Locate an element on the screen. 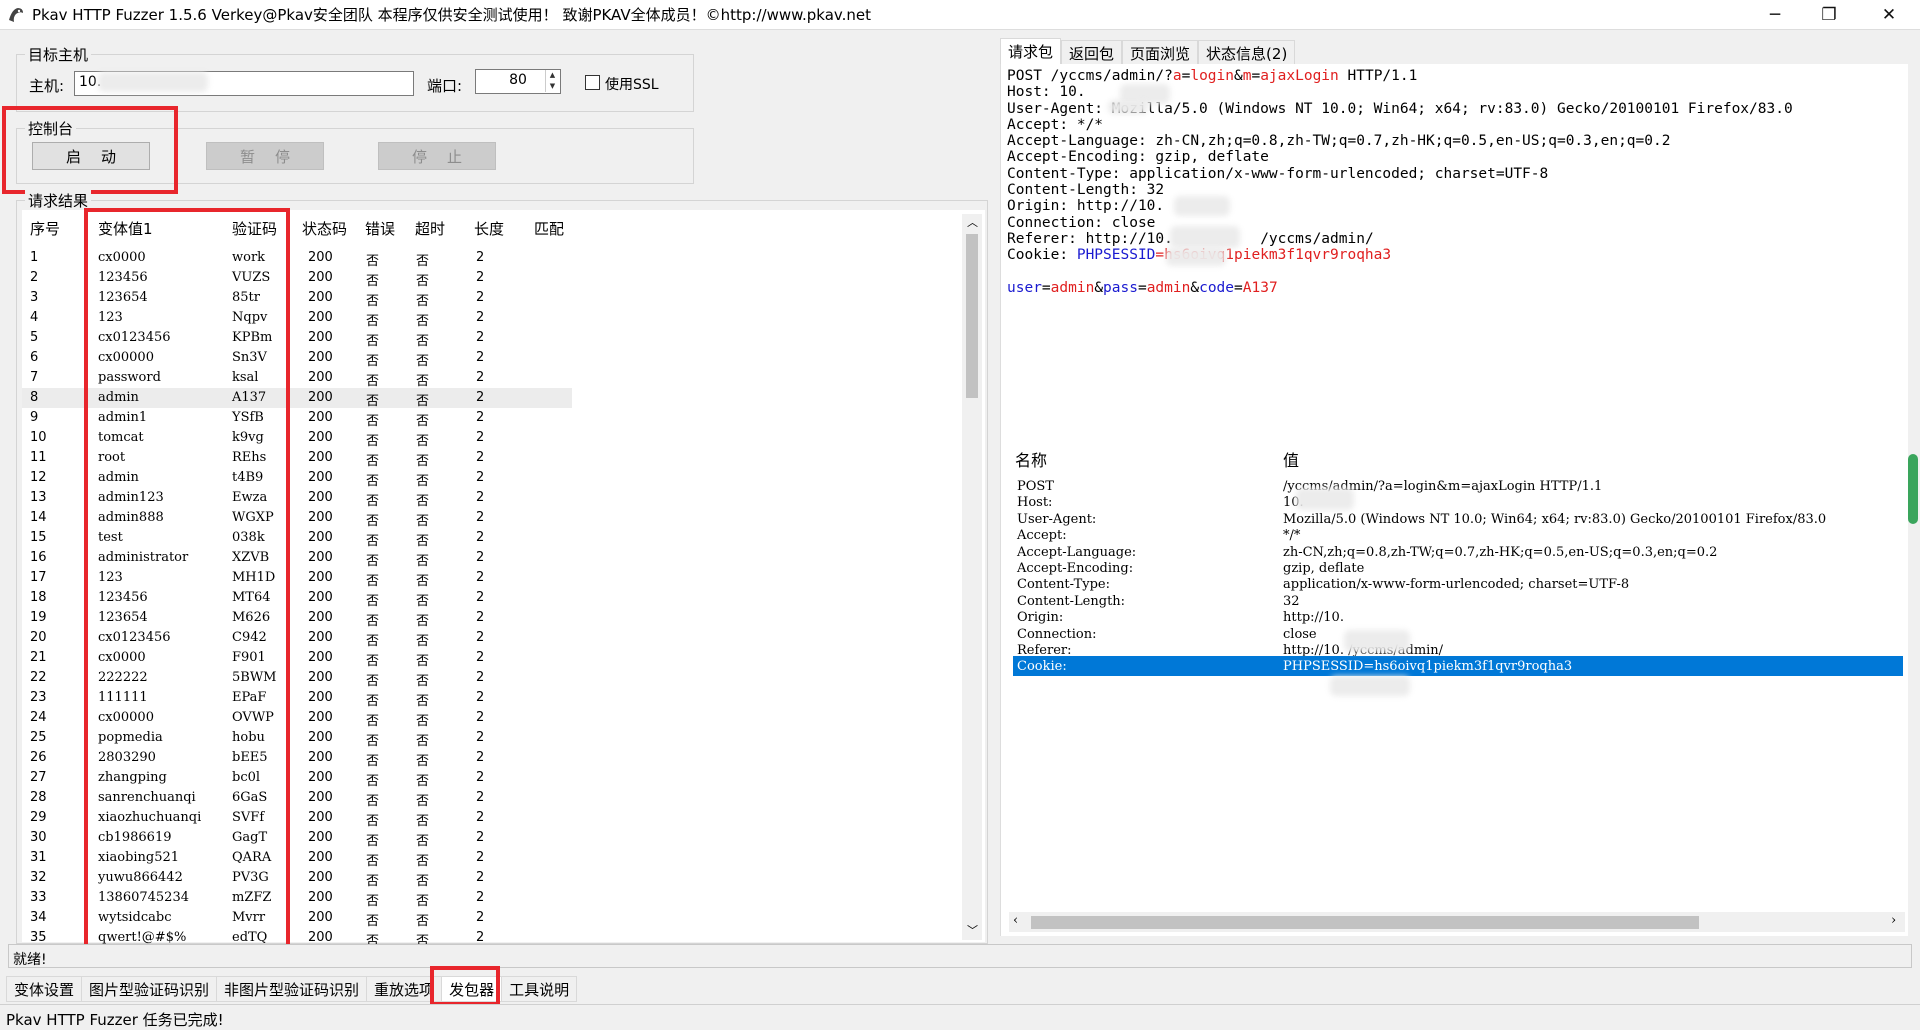 The image size is (1920, 1030). restore-button: ❐ is located at coordinates (1829, 15).